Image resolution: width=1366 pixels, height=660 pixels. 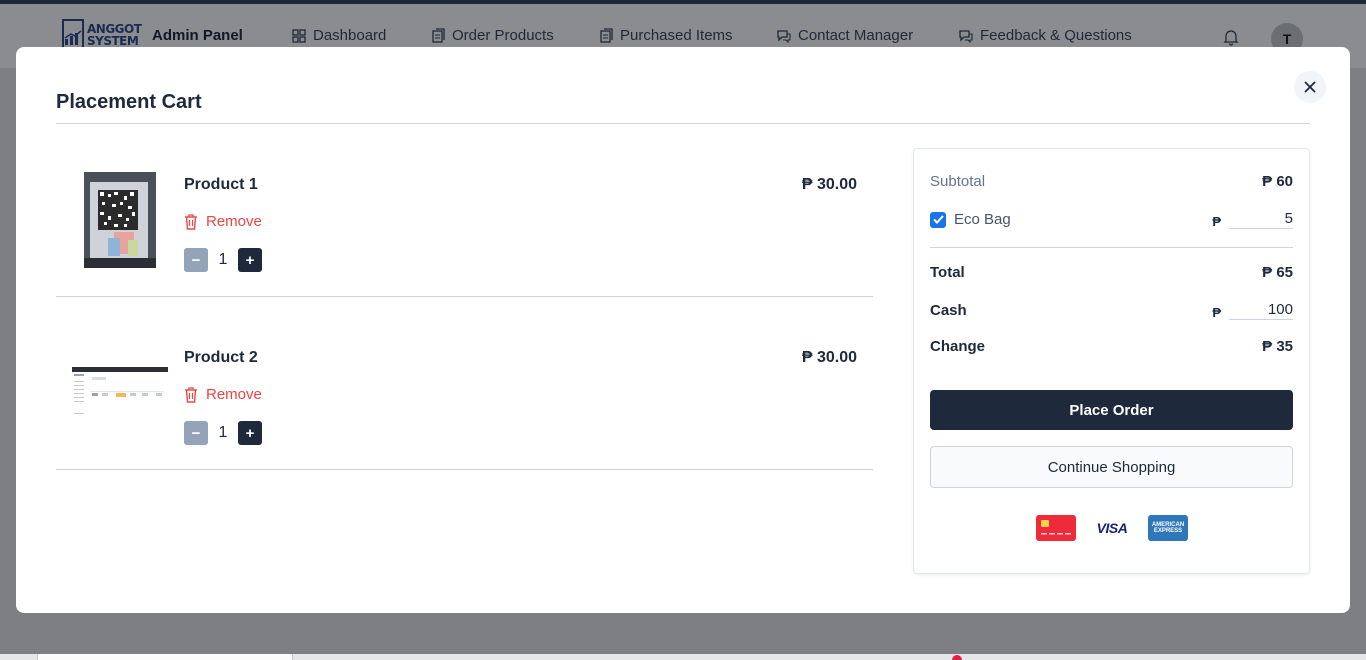 I want to click on product-name: Product 2, so click(x=221, y=357).